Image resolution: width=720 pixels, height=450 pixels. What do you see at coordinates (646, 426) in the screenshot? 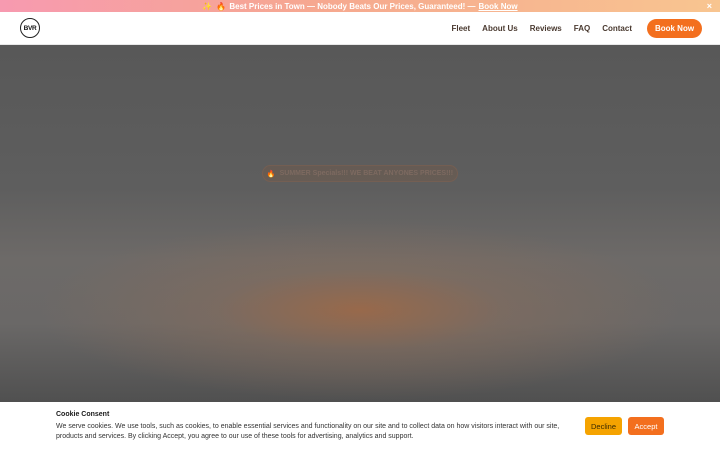
I see `accept-button: Accept` at bounding box center [646, 426].